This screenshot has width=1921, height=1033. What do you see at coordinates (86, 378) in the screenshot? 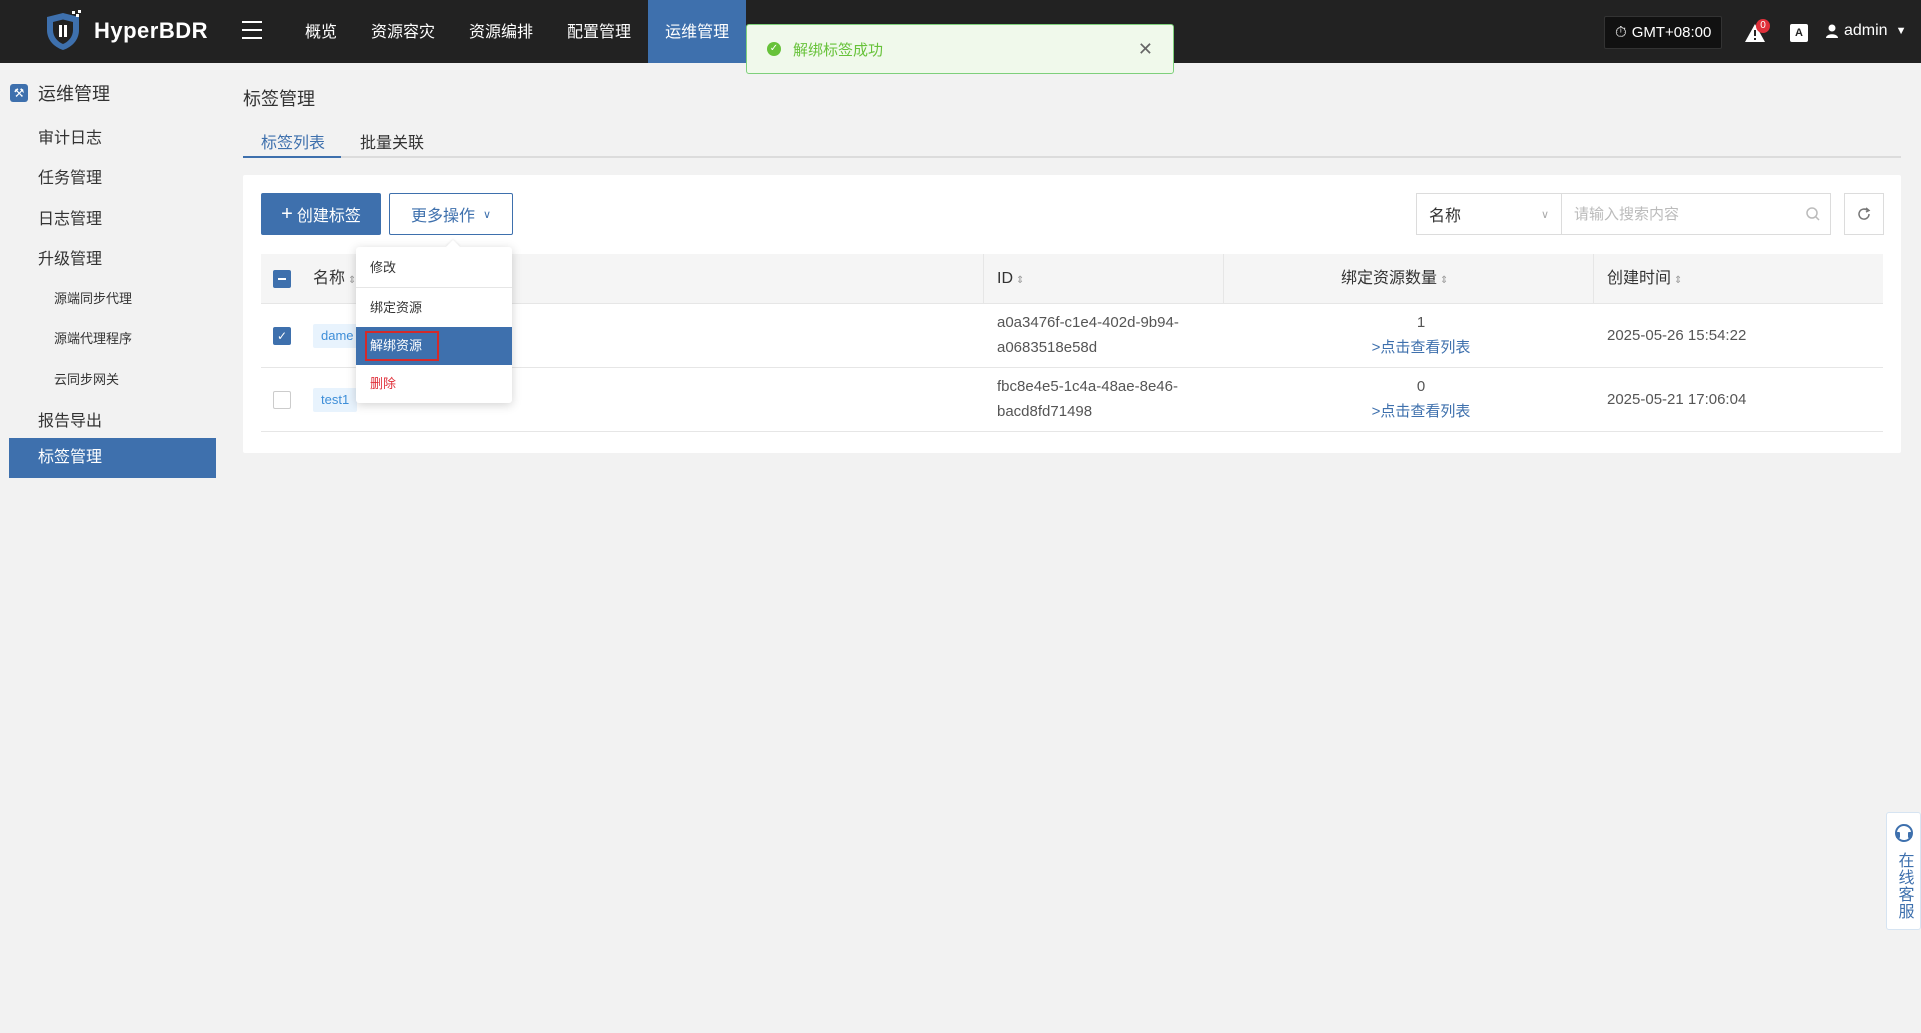
I see `sidebar-item-cloud-gateway: 云同步网关` at bounding box center [86, 378].